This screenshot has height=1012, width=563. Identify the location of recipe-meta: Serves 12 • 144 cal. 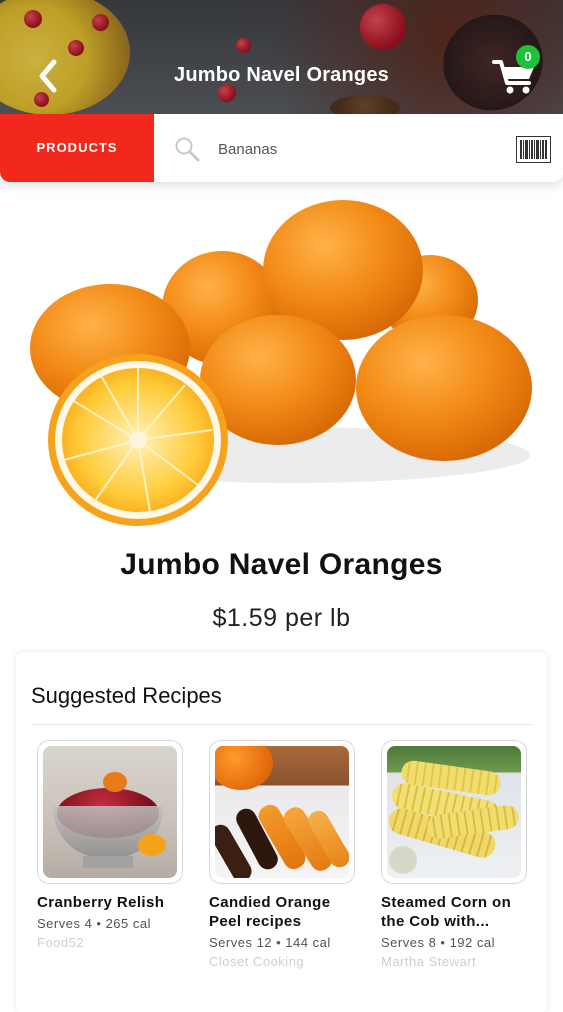
(270, 942).